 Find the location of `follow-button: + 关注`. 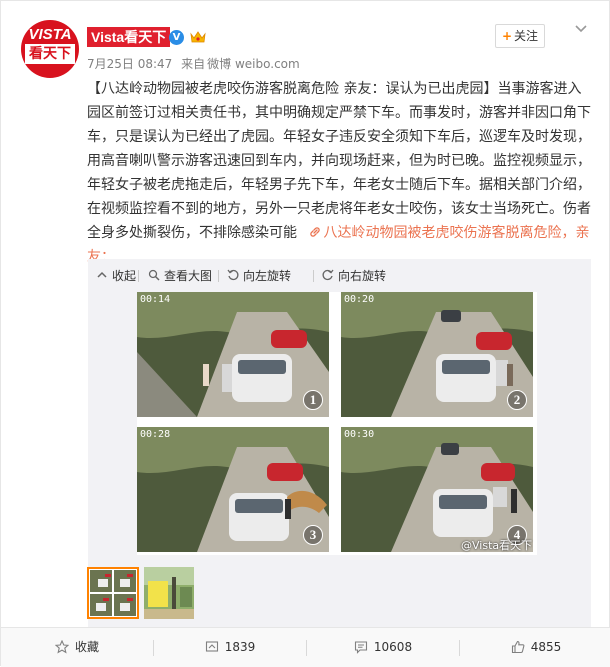

follow-button: + 关注 is located at coordinates (520, 36).